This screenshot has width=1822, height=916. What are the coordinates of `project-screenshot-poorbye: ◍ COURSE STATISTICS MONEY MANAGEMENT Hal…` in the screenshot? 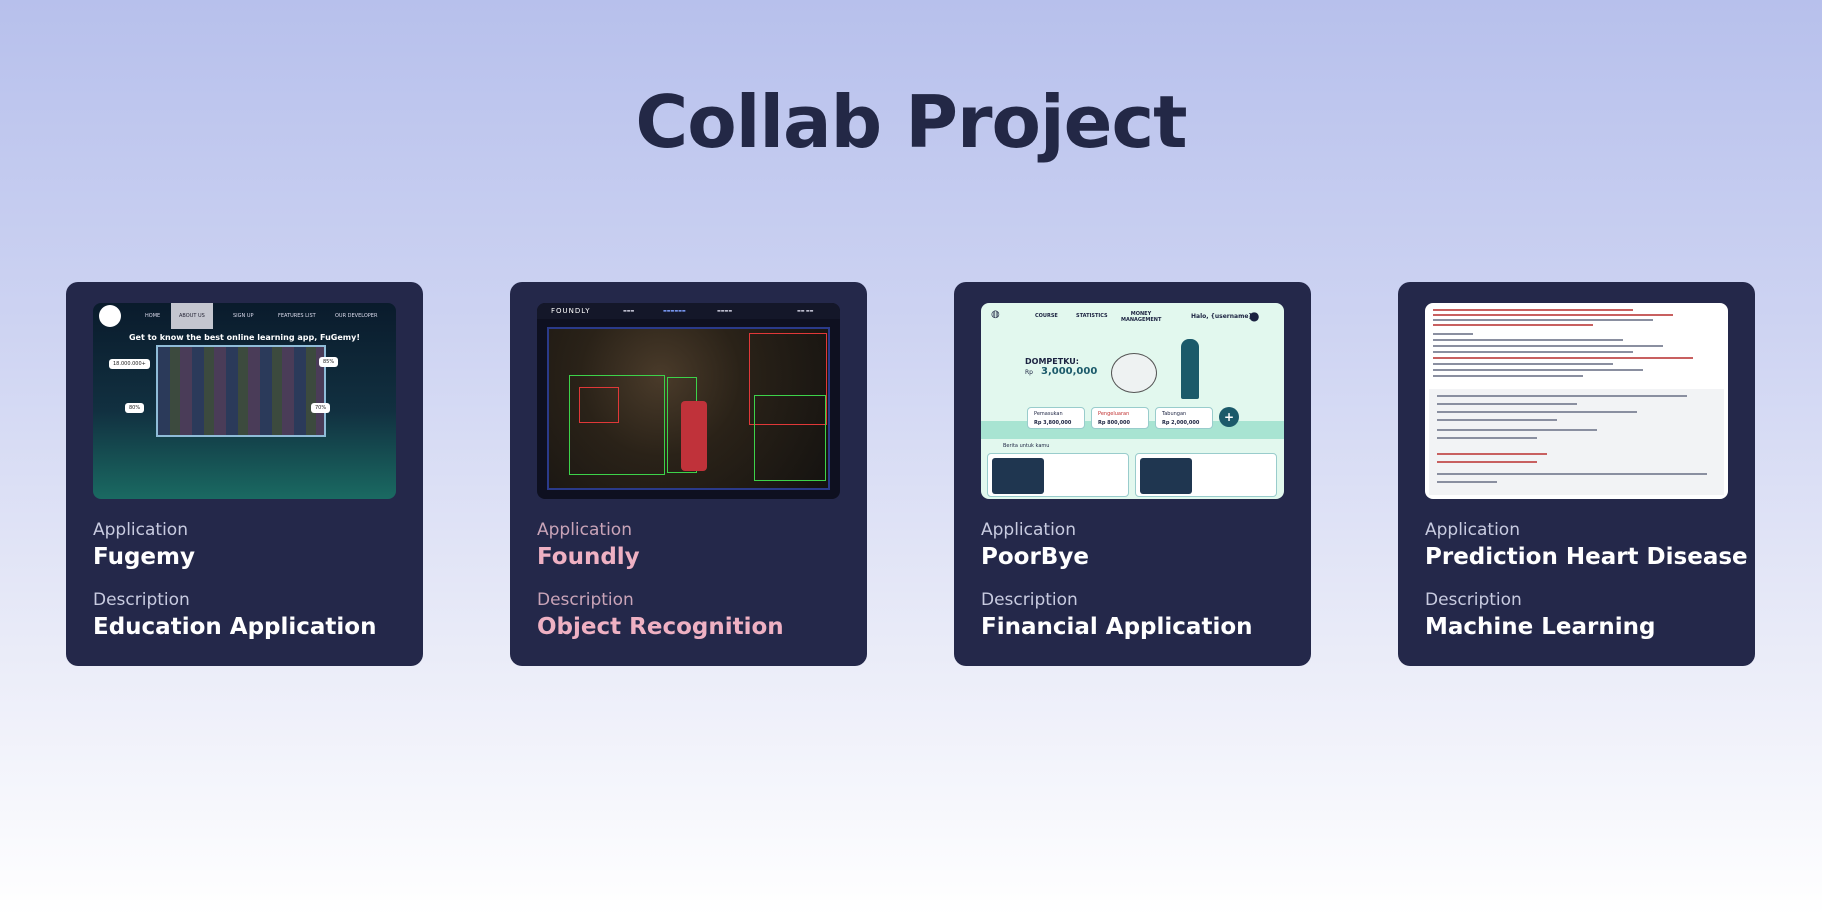 It's located at (1132, 401).